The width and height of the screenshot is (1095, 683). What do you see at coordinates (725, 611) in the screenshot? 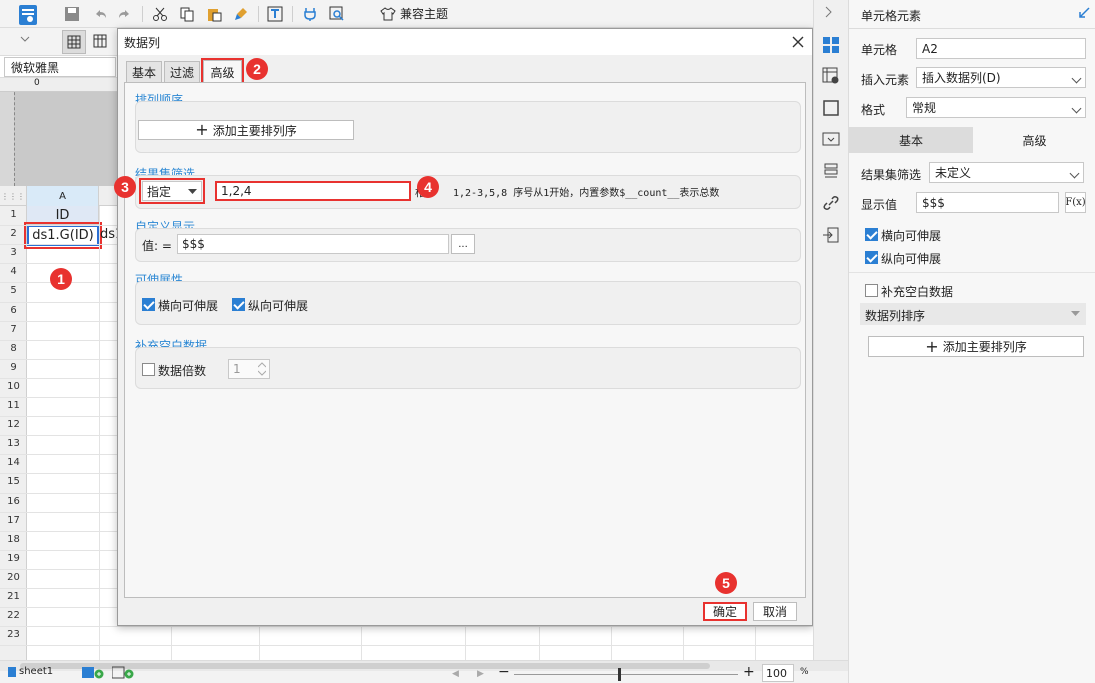
I see `ok-button: 确定` at bounding box center [725, 611].